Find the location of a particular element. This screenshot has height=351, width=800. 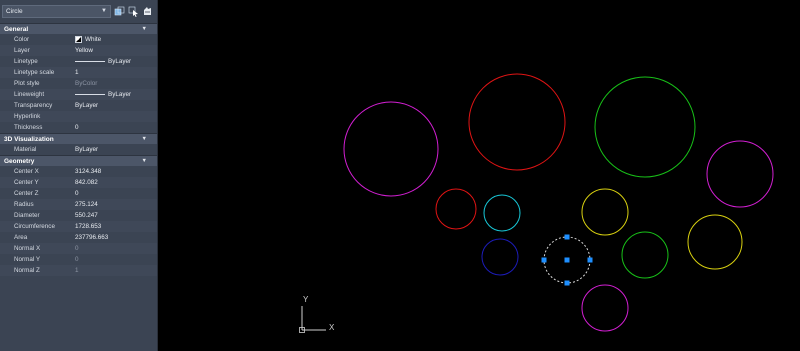

general-section-header: General ▼ is located at coordinates (78, 28).